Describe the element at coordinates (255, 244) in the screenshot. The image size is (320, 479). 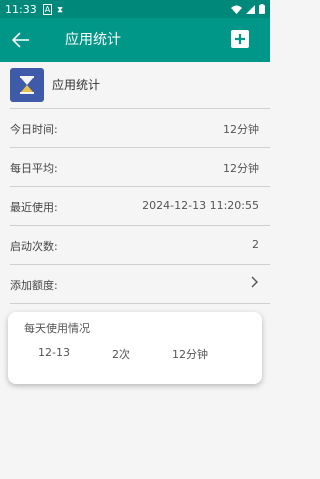
I see `row-value: 2` at that location.